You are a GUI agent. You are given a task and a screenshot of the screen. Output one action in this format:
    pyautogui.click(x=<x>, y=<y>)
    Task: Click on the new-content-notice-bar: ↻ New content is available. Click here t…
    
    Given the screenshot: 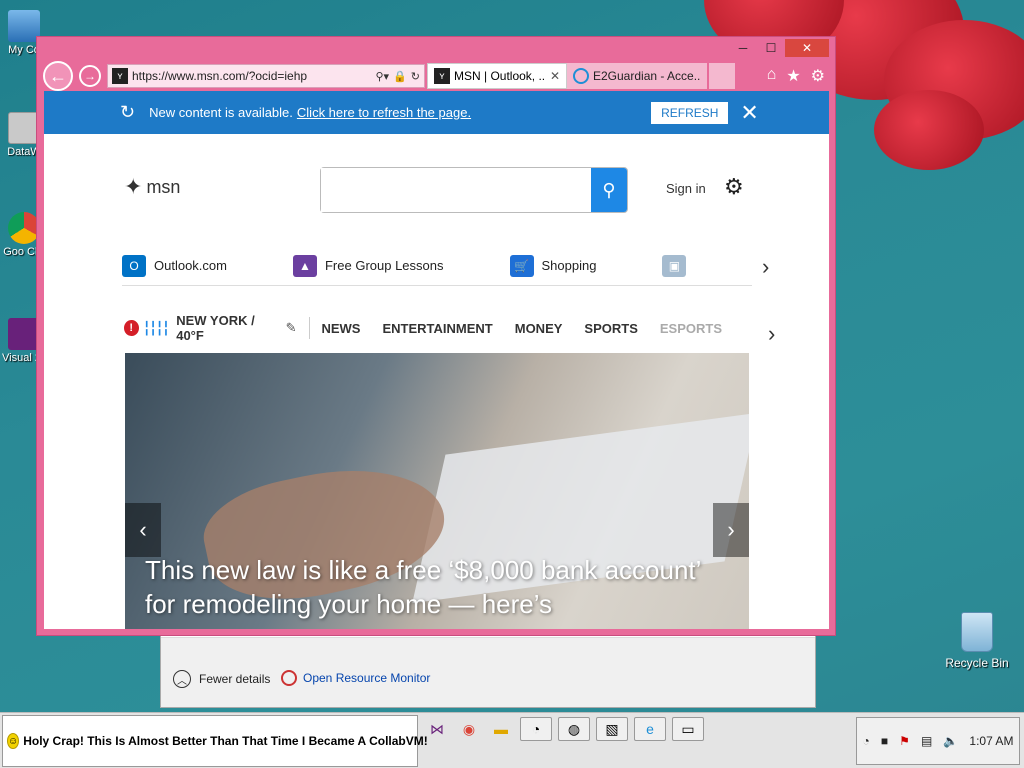 What is the action you would take?
    pyautogui.click(x=436, y=112)
    